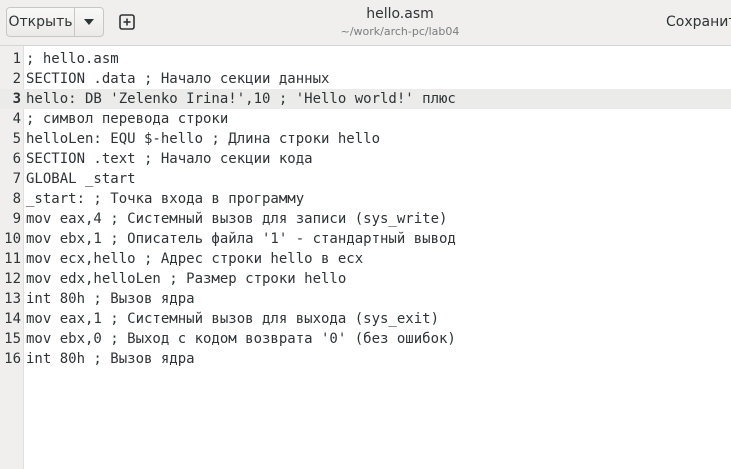 This screenshot has height=469, width=731. I want to click on line-text: mov ecx,hello ; Адрес строки hello в ecx, so click(194, 259).